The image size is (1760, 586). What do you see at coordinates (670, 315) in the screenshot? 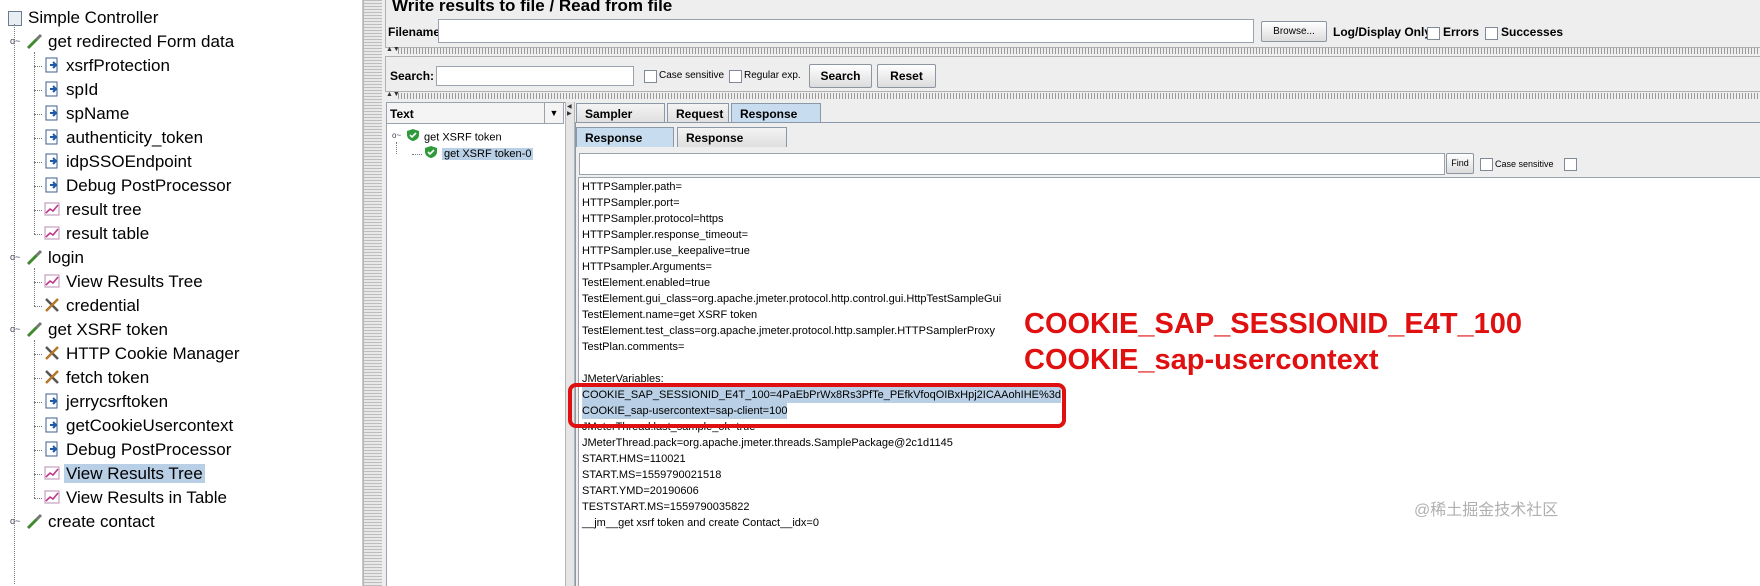
I see `response-line: TestElement.name=get XSRF token` at bounding box center [670, 315].